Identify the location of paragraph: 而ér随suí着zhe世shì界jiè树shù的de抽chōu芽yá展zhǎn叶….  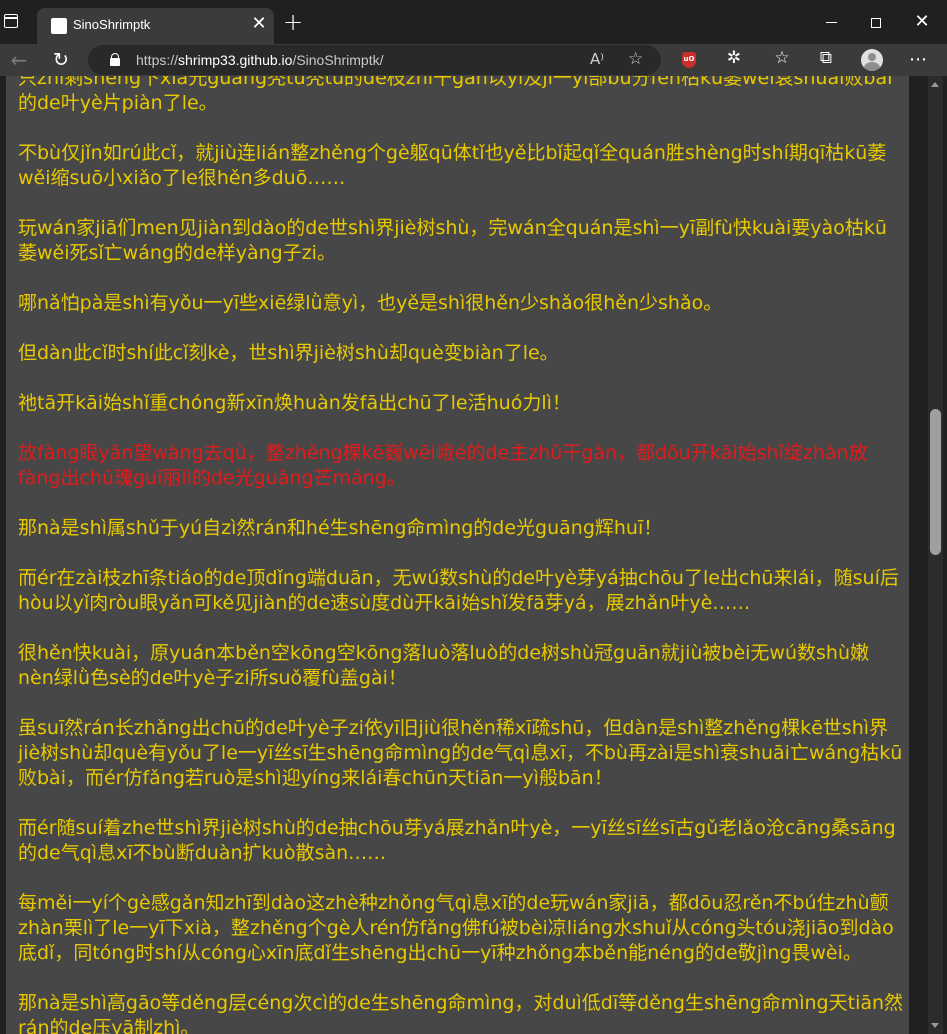
(457, 840).